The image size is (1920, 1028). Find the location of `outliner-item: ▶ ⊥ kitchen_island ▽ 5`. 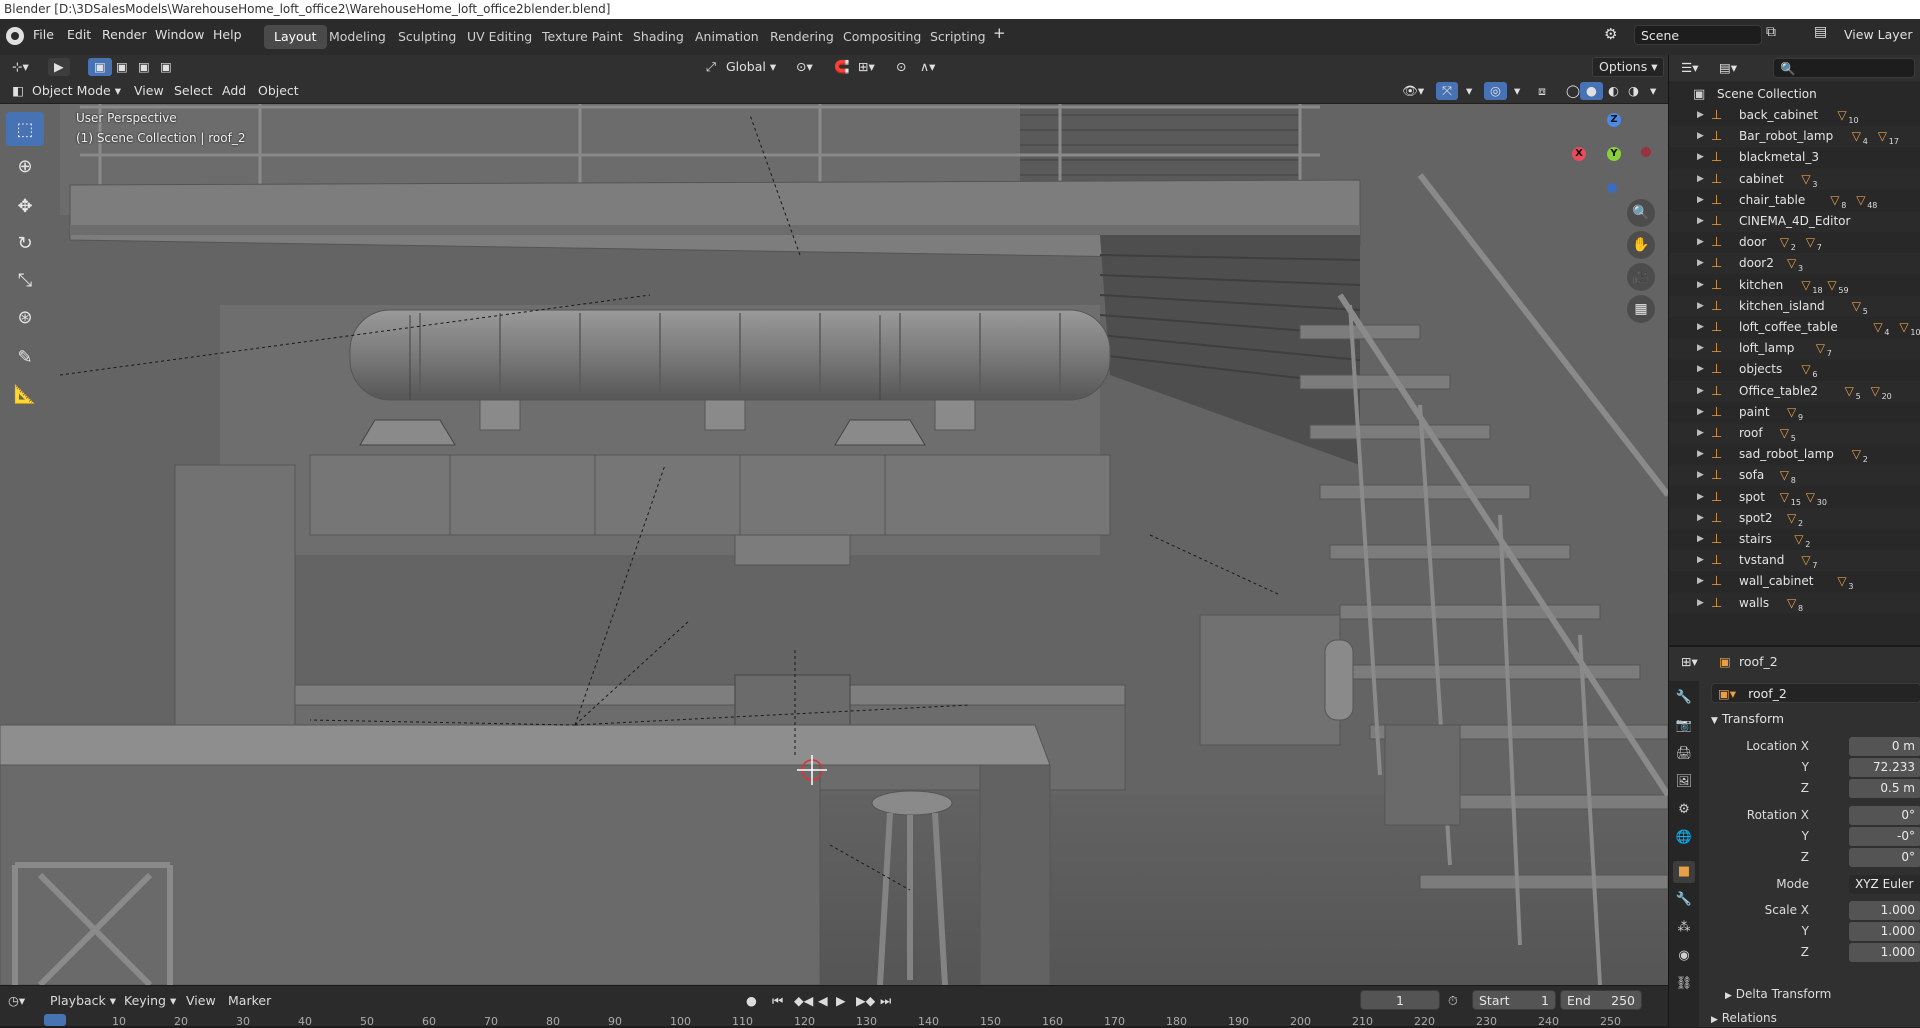

outliner-item: ▶ ⊥ kitchen_island ▽ 5 is located at coordinates (1794, 306).